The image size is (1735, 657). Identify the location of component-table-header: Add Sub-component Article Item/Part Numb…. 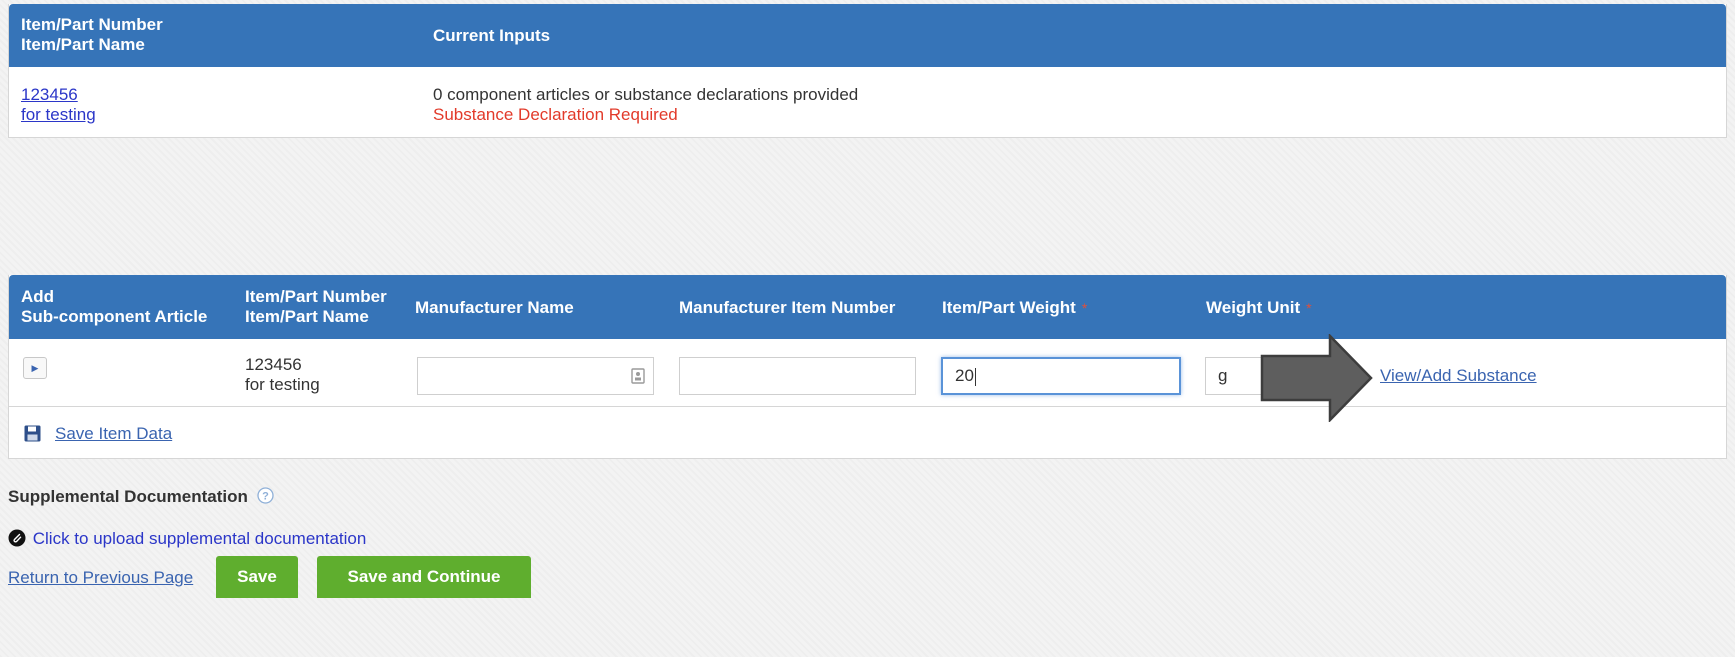
(867, 307).